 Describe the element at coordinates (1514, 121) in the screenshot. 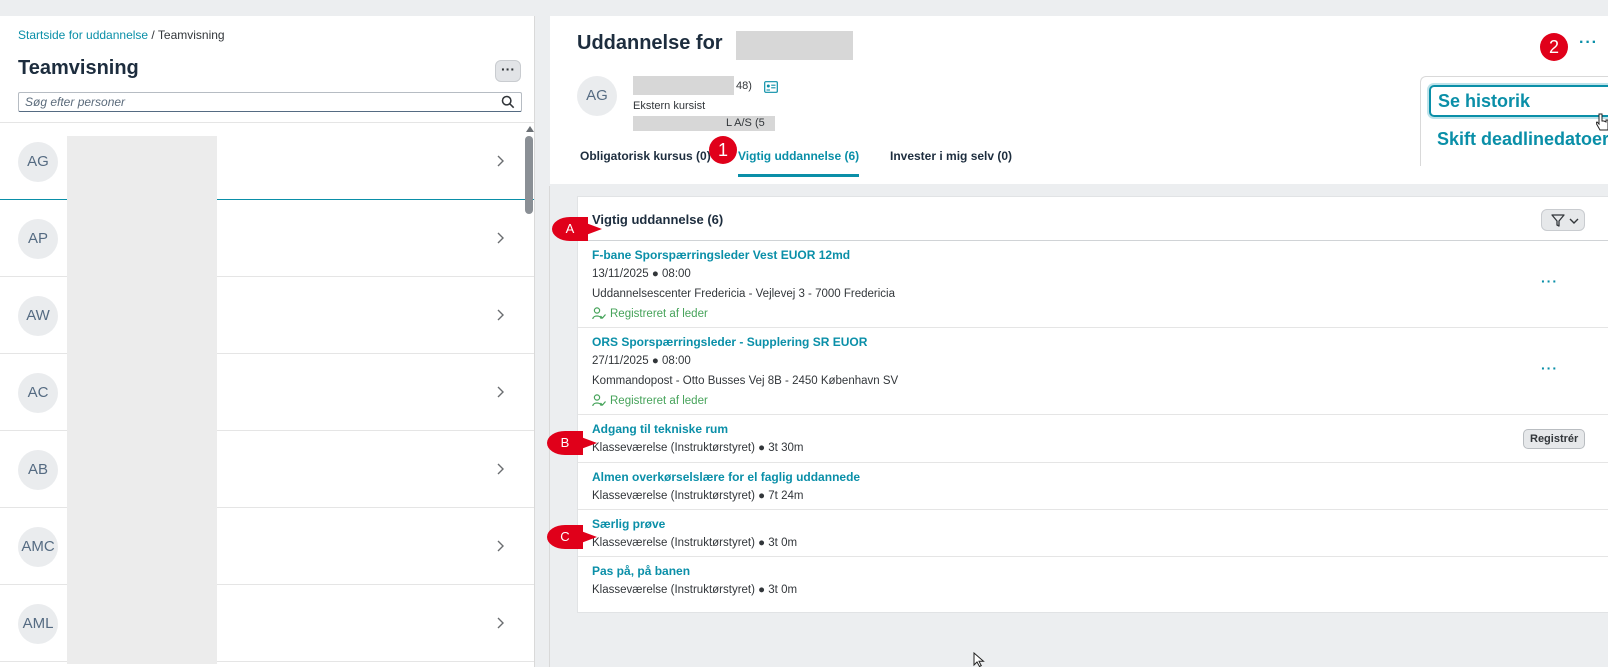

I see `actions-menu: Se historik Skift deadlinedatoer` at that location.